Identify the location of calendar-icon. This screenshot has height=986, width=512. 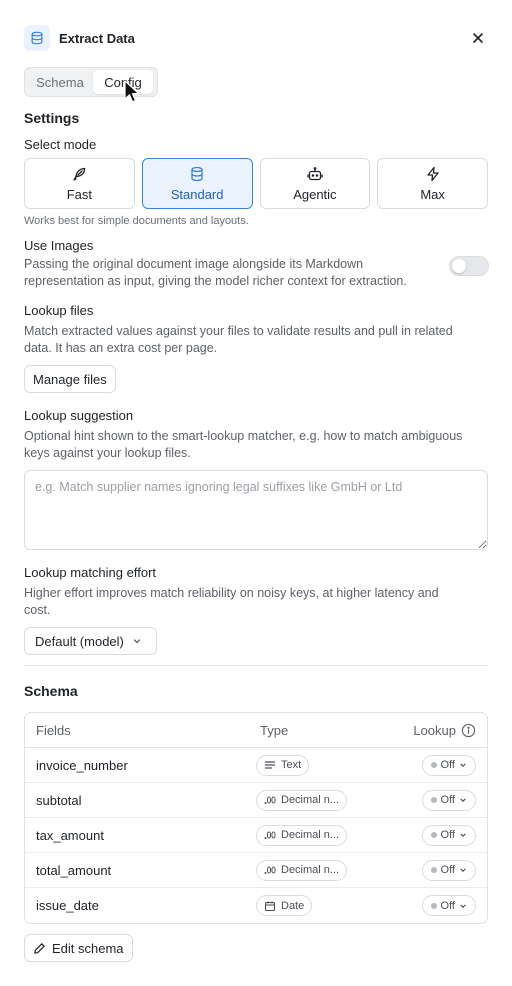
(270, 906).